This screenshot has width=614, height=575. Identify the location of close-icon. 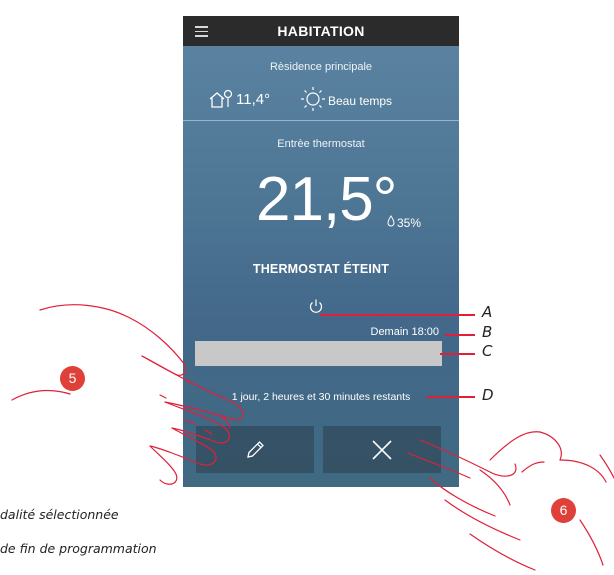
(382, 449).